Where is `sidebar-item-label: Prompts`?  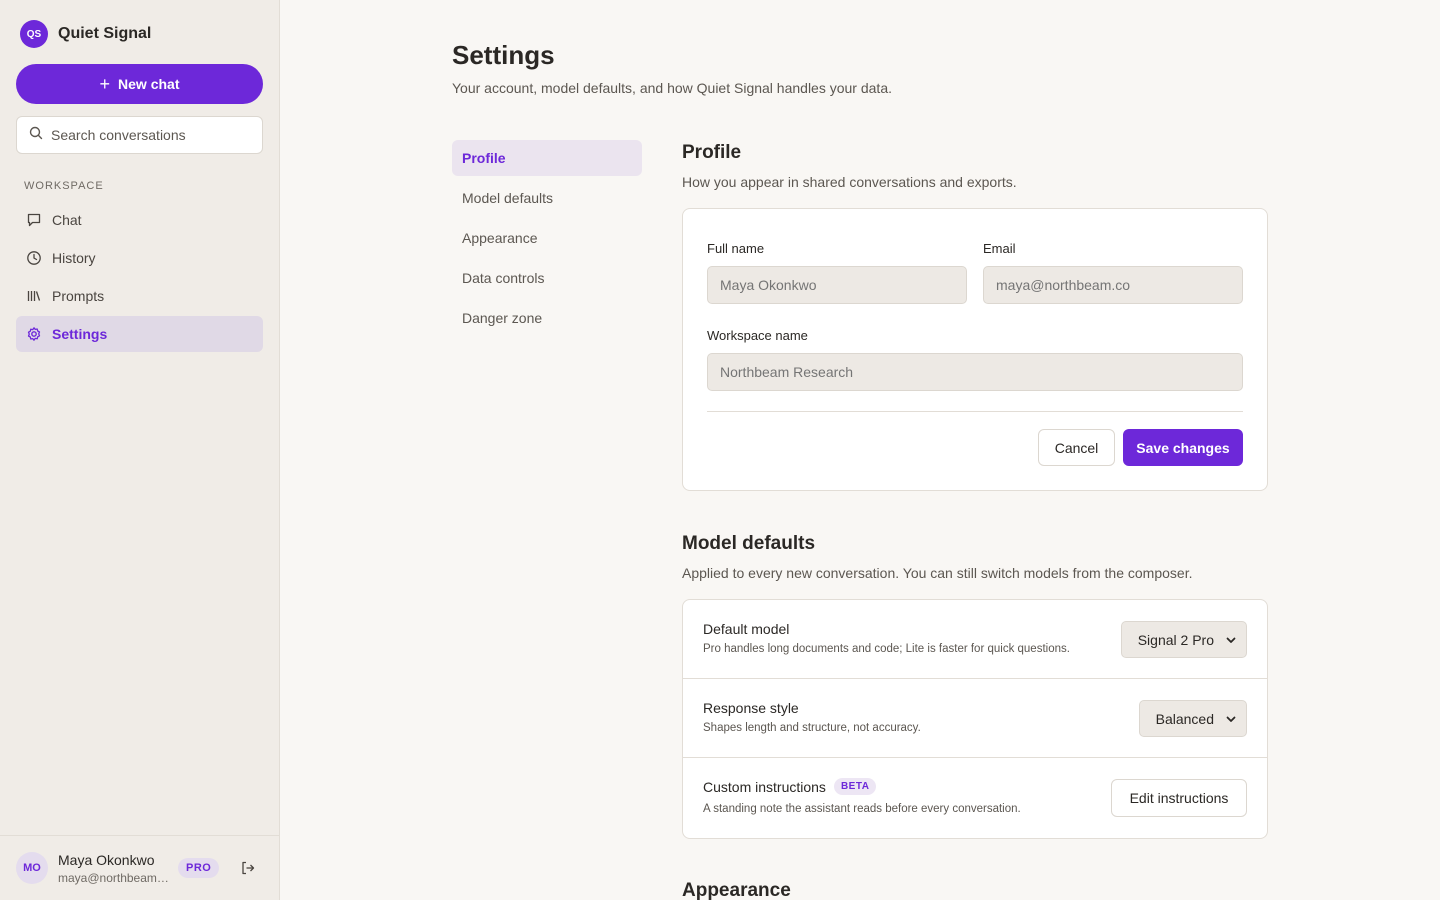 sidebar-item-label: Prompts is located at coordinates (78, 296).